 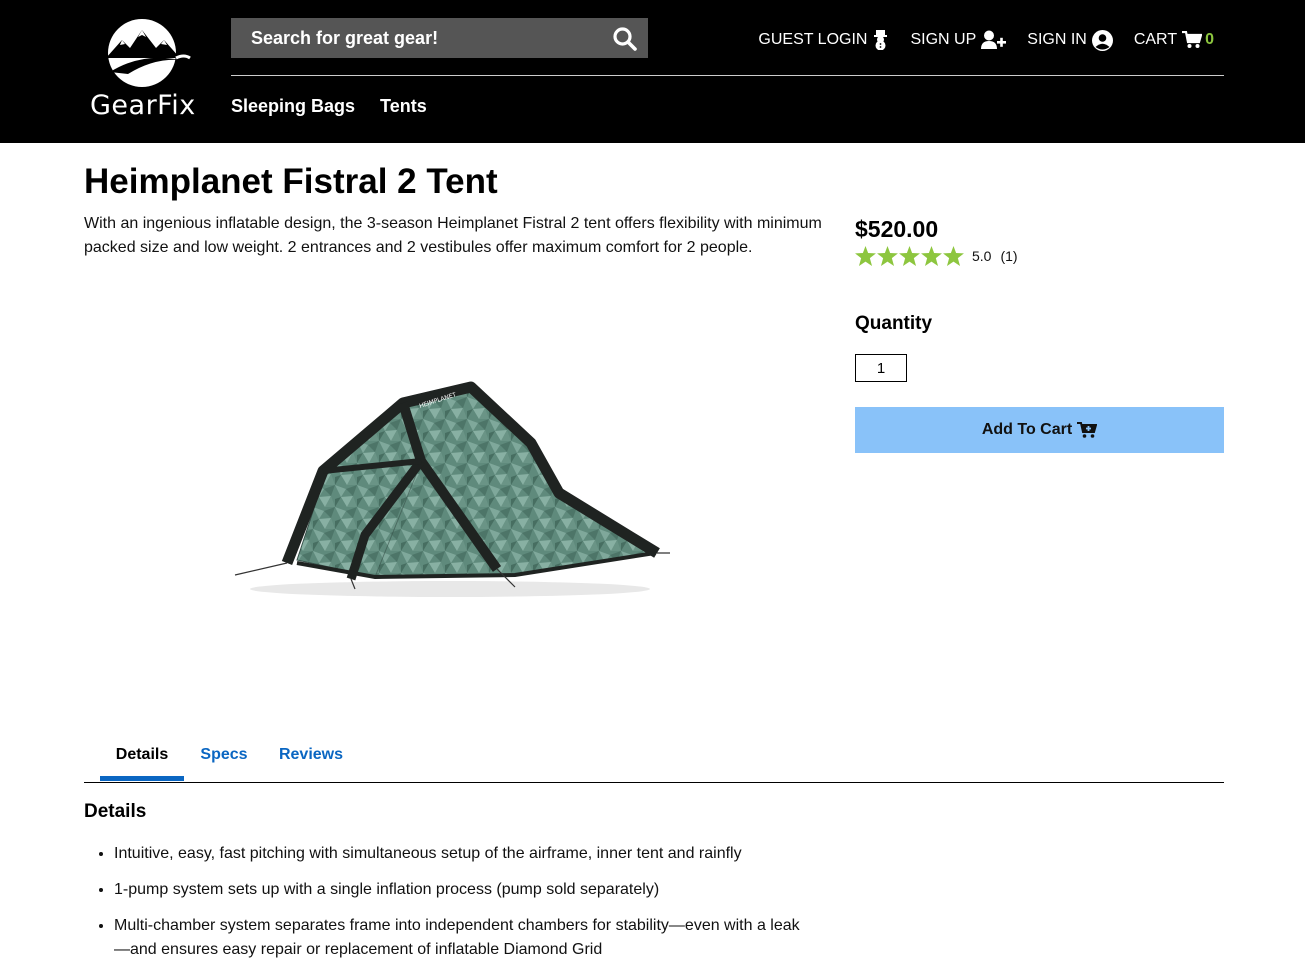 I want to click on rating-count: (1), so click(x=1009, y=256).